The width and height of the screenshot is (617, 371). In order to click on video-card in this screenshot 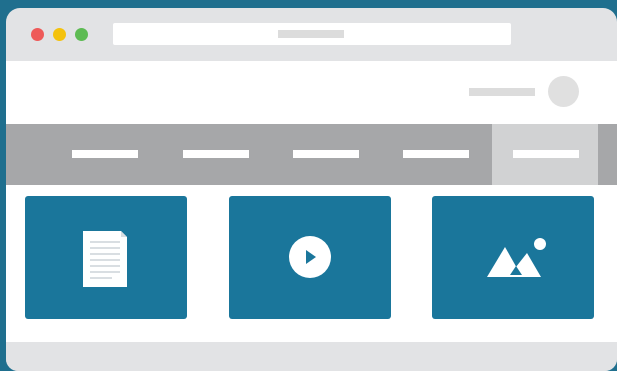, I will do `click(310, 257)`.